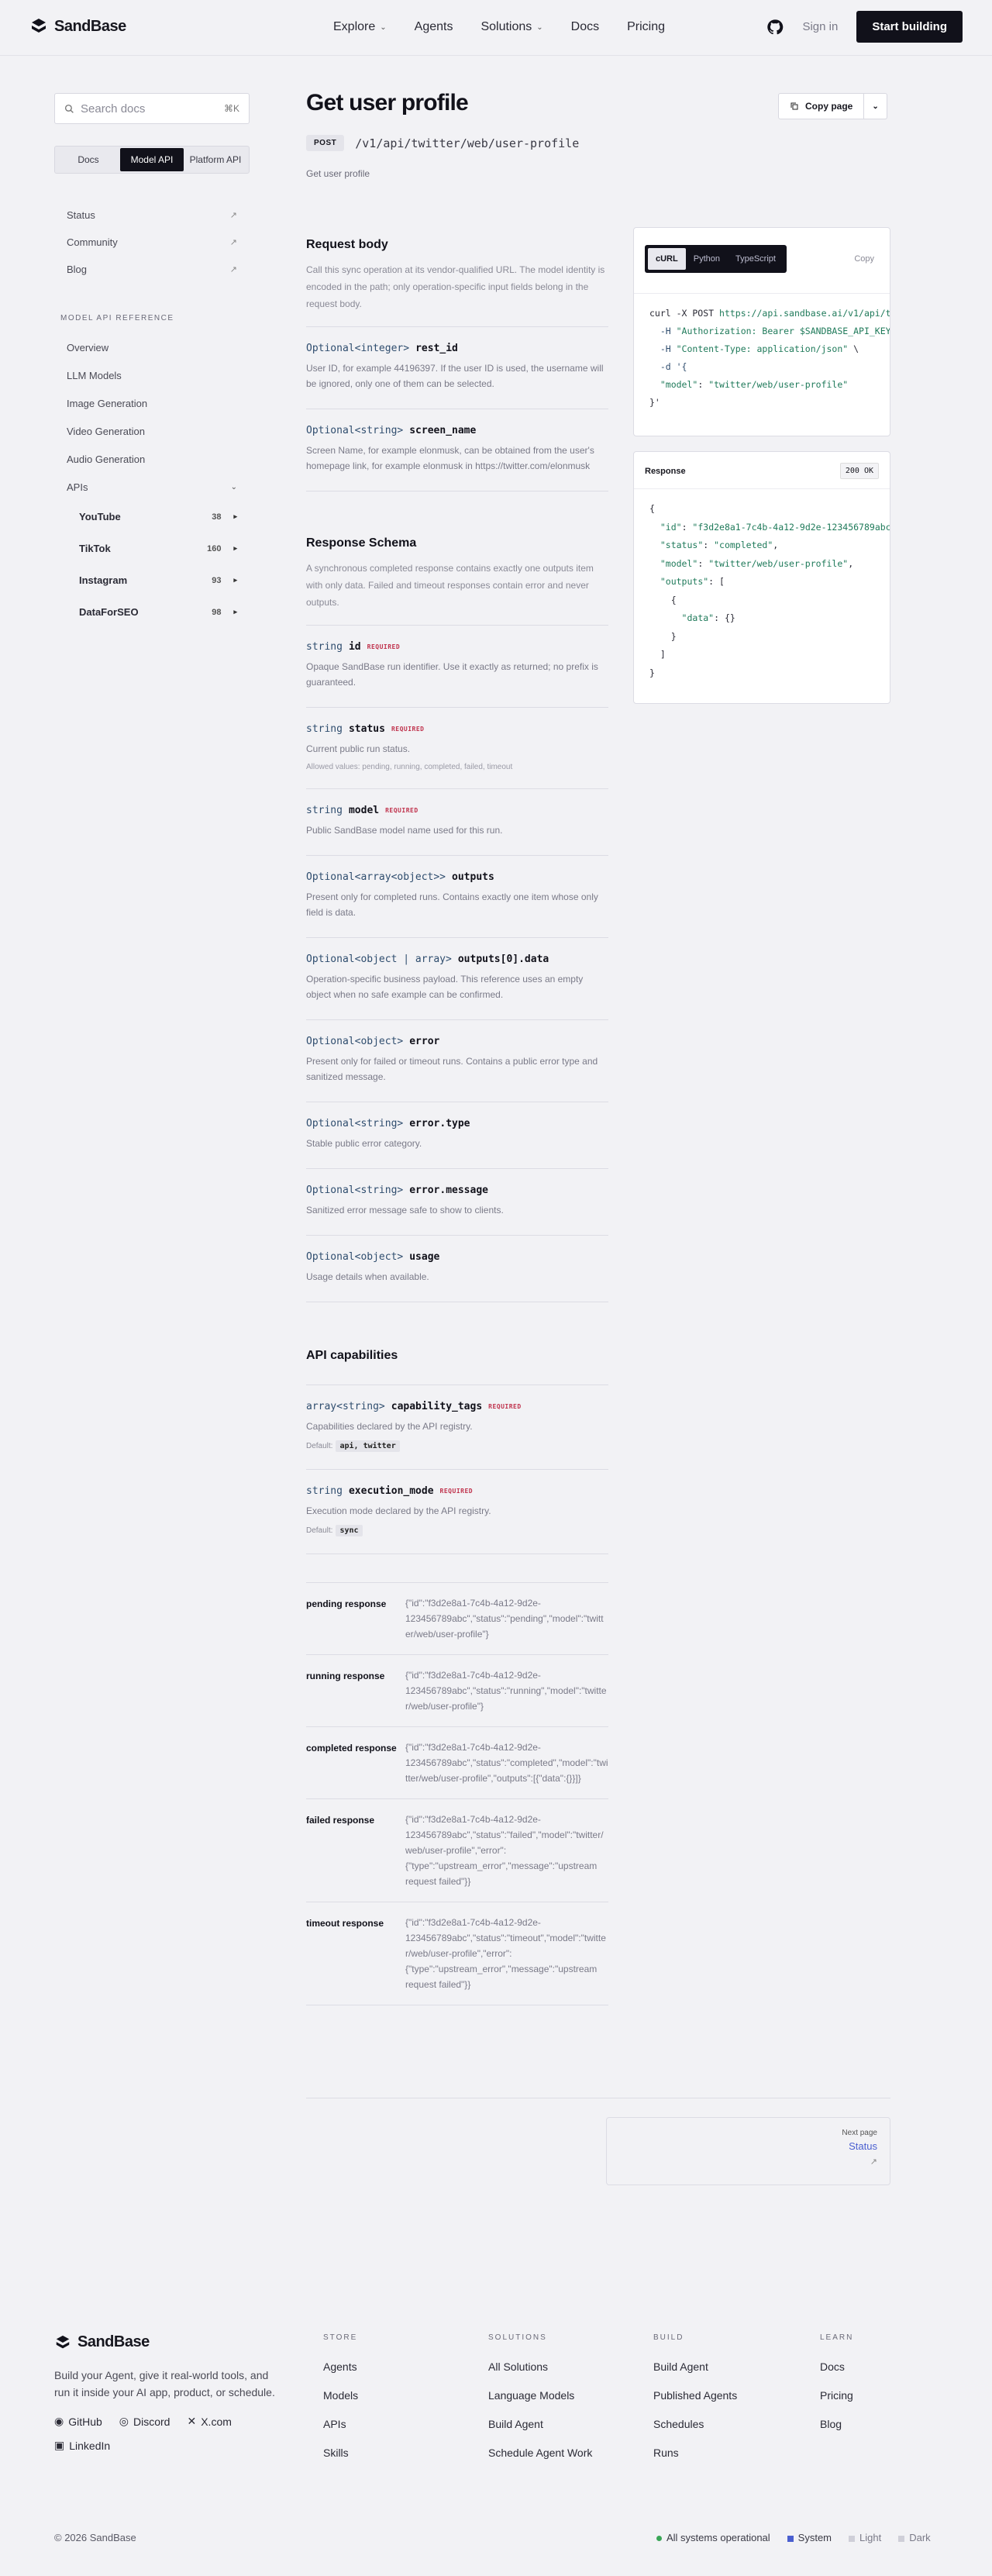  What do you see at coordinates (152, 459) in the screenshot?
I see `sidebar-item-audio-generation: Audio Generation` at bounding box center [152, 459].